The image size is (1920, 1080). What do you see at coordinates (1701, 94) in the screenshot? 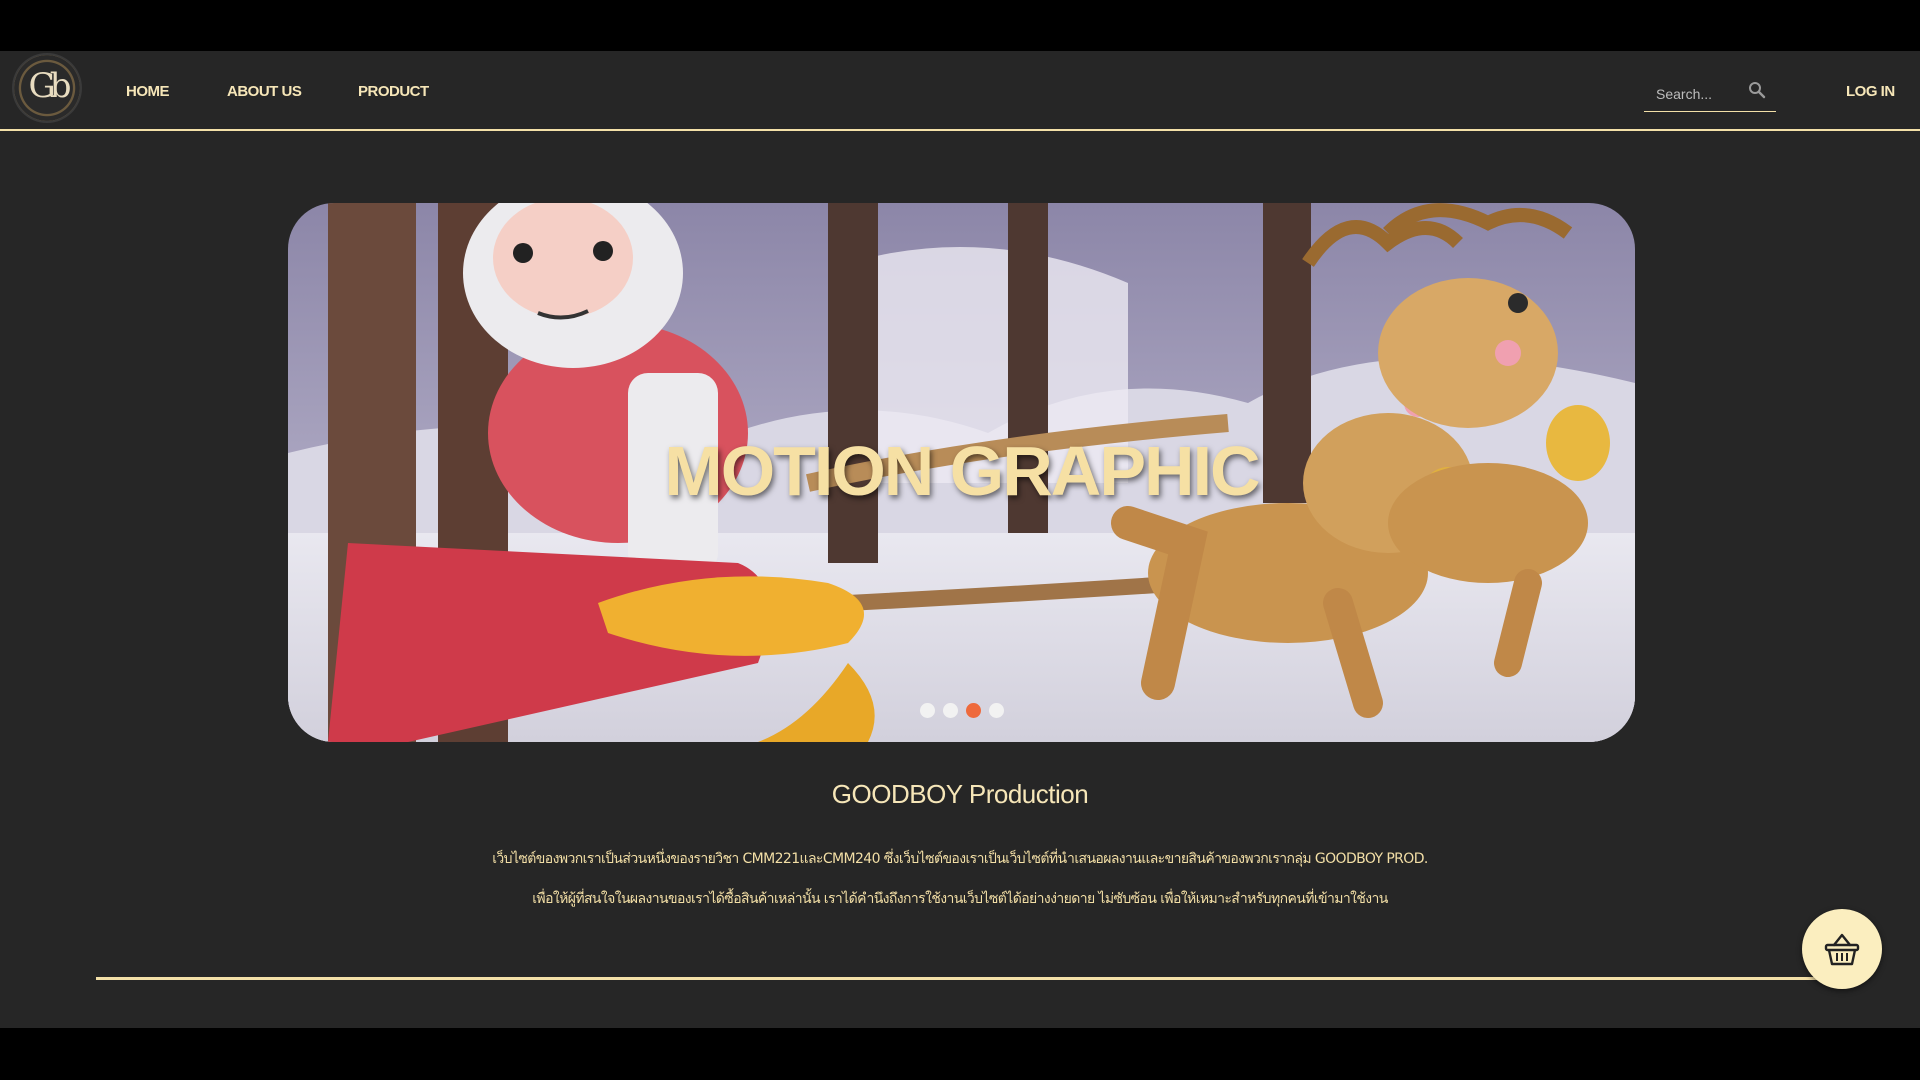
I see `search-input` at bounding box center [1701, 94].